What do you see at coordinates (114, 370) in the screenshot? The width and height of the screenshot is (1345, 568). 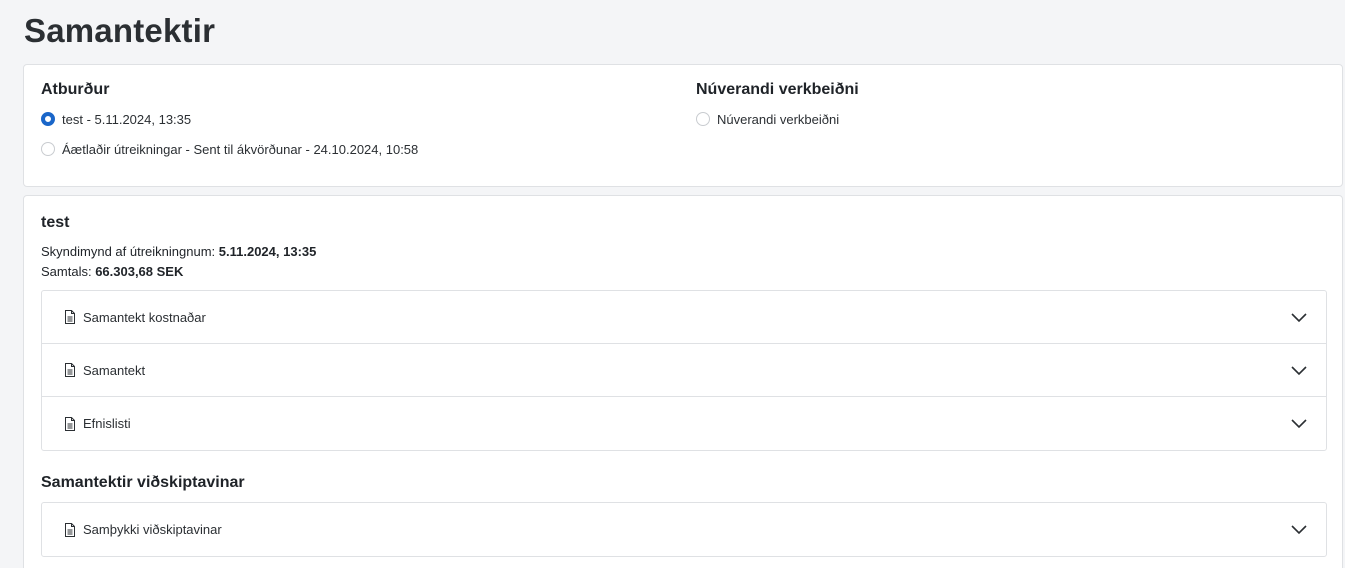 I see `accordion-item-label: Samantekt` at bounding box center [114, 370].